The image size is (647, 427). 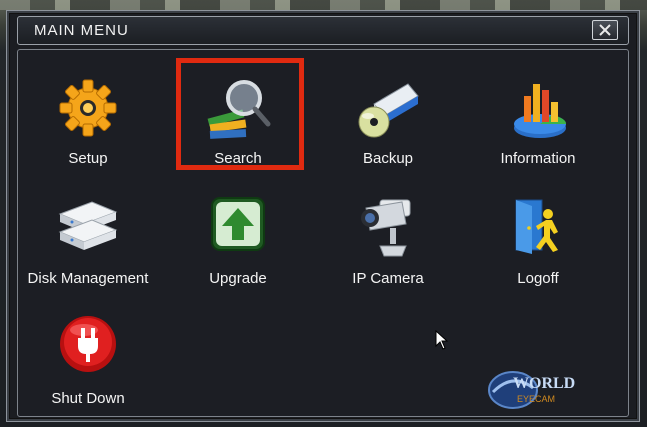 I want to click on backup-drive-icon, so click(x=388, y=110).